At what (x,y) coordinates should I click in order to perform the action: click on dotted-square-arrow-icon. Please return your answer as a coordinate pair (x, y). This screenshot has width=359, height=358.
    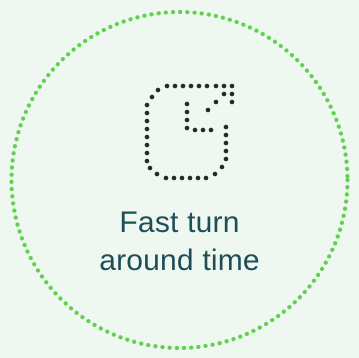
    Looking at the image, I should click on (189, 132).